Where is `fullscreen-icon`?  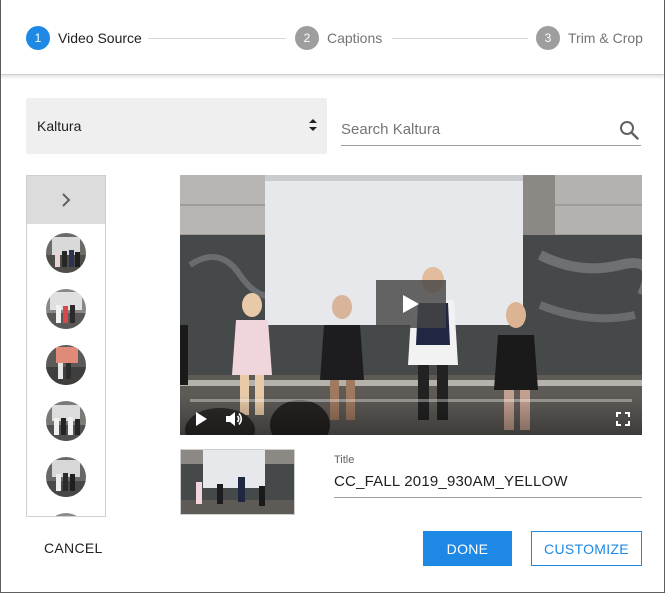 fullscreen-icon is located at coordinates (623, 419).